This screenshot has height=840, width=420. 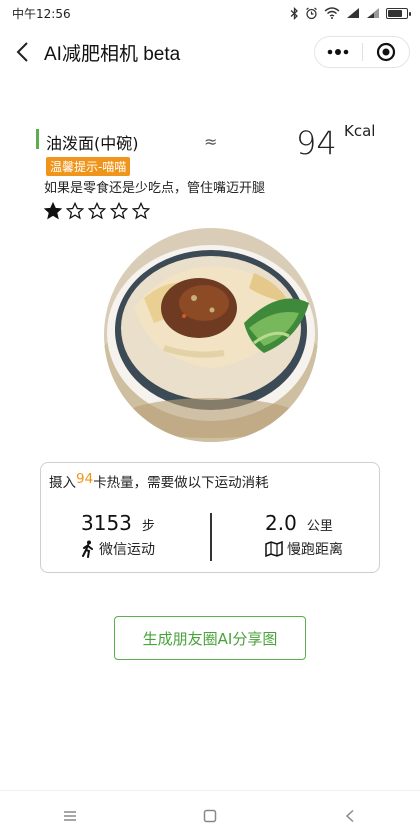 What do you see at coordinates (294, 13) in the screenshot?
I see `bluetooth-icon` at bounding box center [294, 13].